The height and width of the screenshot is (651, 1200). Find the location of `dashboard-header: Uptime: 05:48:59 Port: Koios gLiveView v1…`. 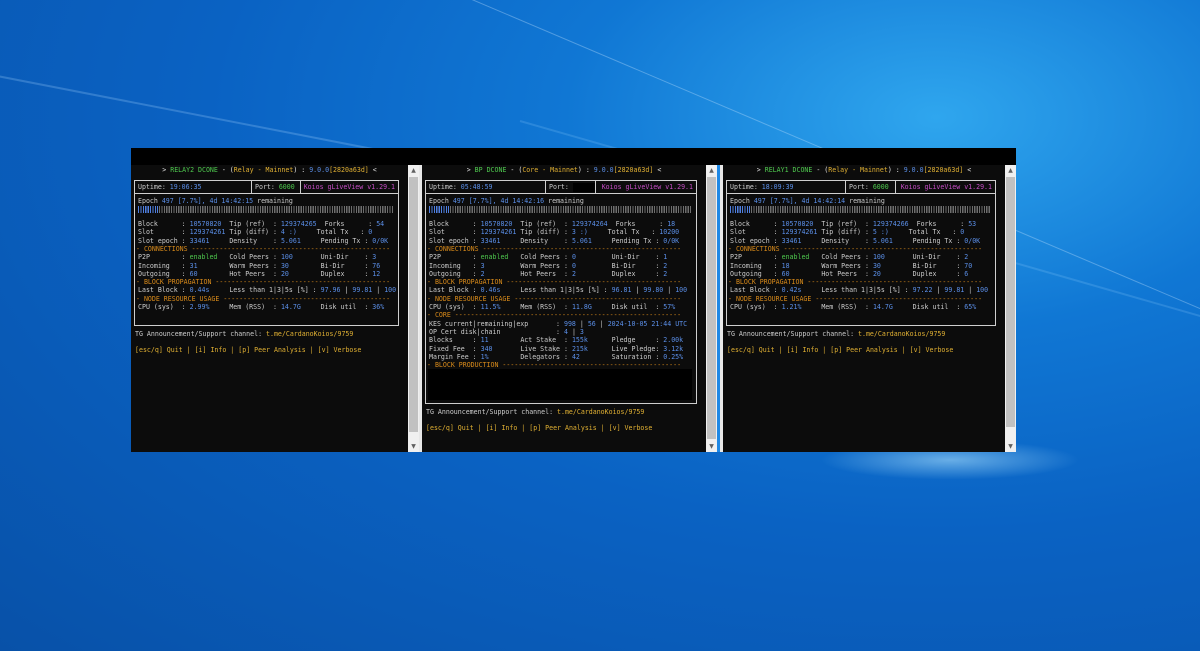

dashboard-header: Uptime: 05:48:59 Port: Koios gLiveView v1… is located at coordinates (561, 187).